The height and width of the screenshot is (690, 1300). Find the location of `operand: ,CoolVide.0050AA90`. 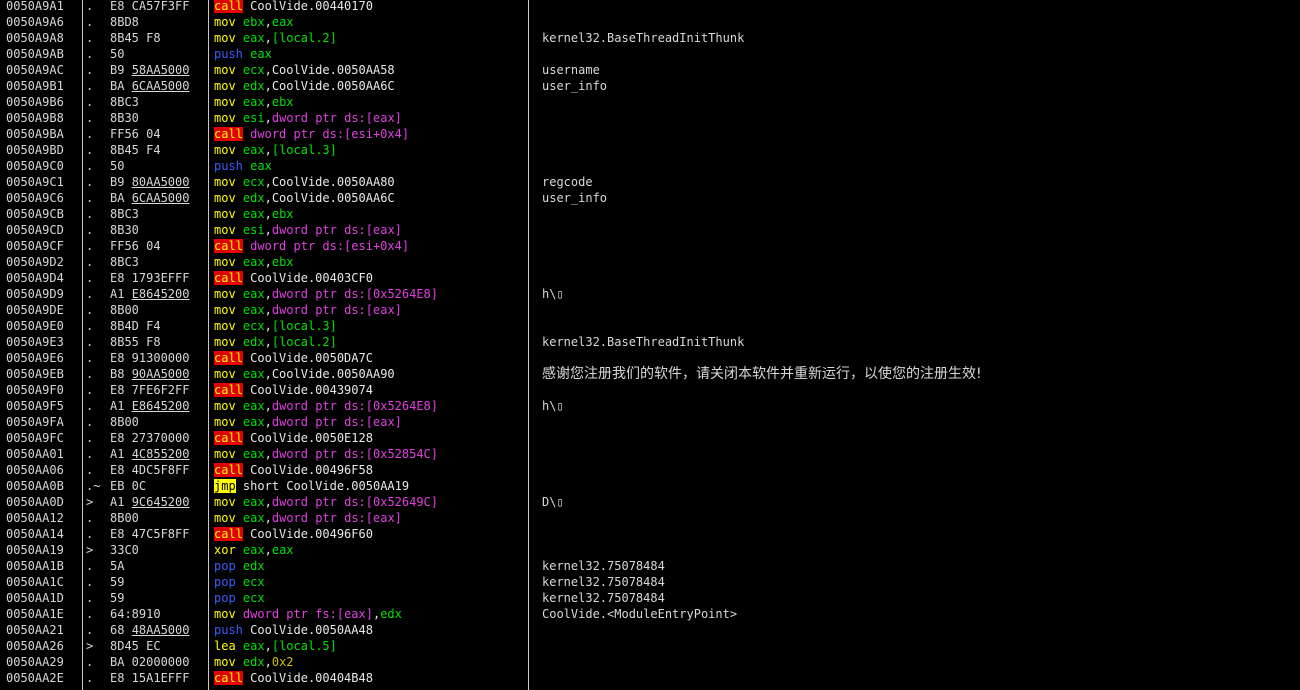

operand: ,CoolVide.0050AA90 is located at coordinates (329, 374).